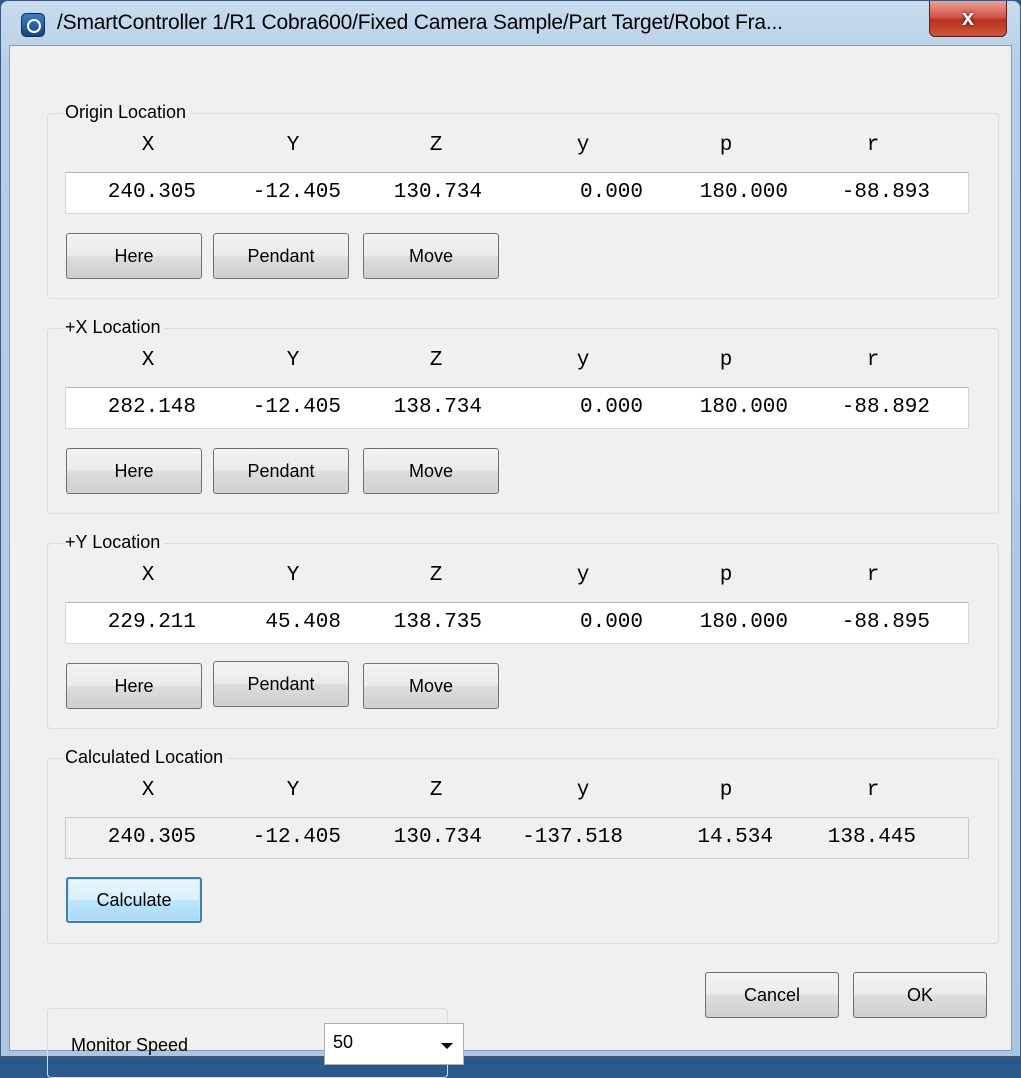  Describe the element at coordinates (572, 837) in the screenshot. I see `value-yaw: -137.518` at that location.